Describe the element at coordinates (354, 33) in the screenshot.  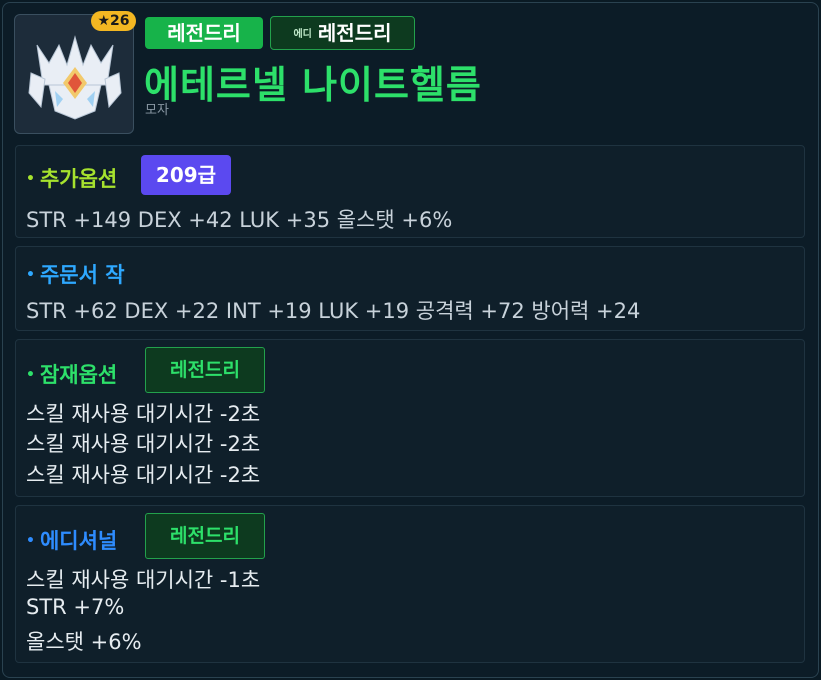
I see `additional-grade-label: 레전드리` at that location.